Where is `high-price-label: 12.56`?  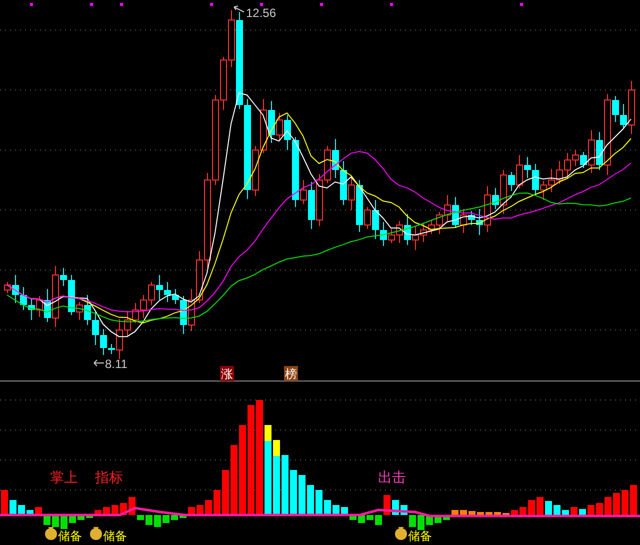 high-price-label: 12.56 is located at coordinates (261, 13).